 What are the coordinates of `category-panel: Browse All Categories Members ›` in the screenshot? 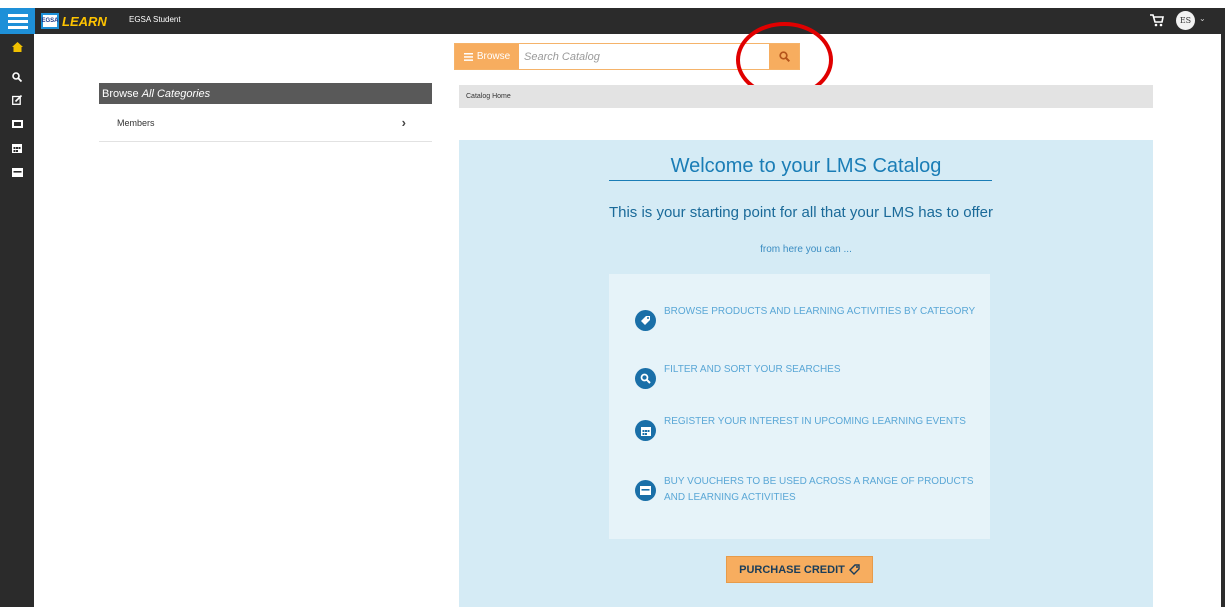 It's located at (265, 112).